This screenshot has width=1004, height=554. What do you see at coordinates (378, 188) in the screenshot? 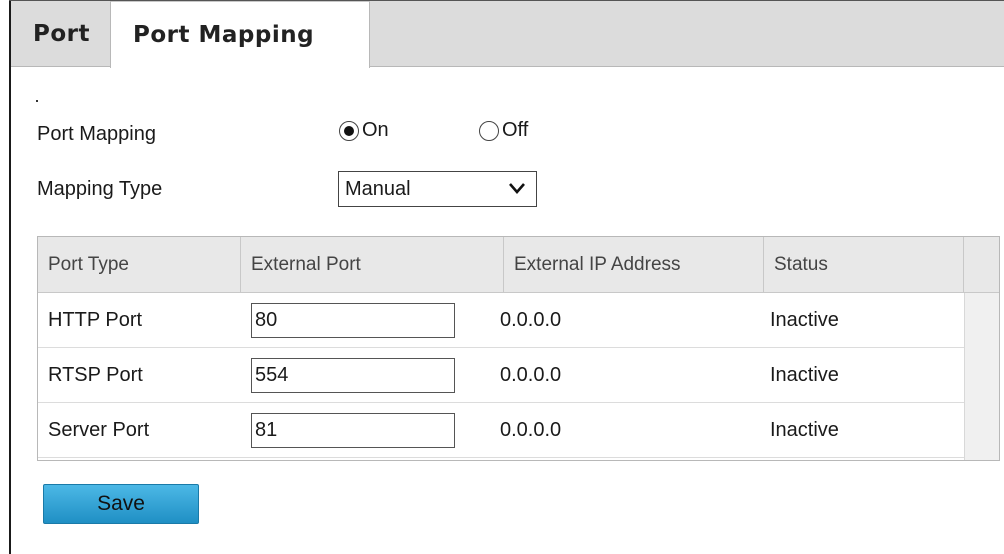
I see `mapping-type-value: Manual` at bounding box center [378, 188].